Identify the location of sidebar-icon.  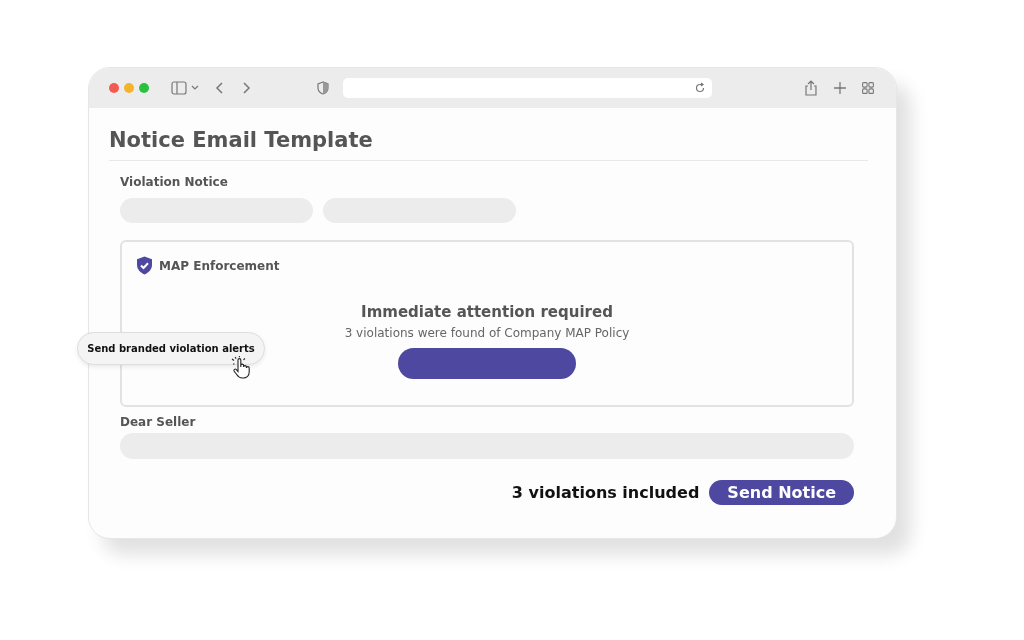
(185, 88).